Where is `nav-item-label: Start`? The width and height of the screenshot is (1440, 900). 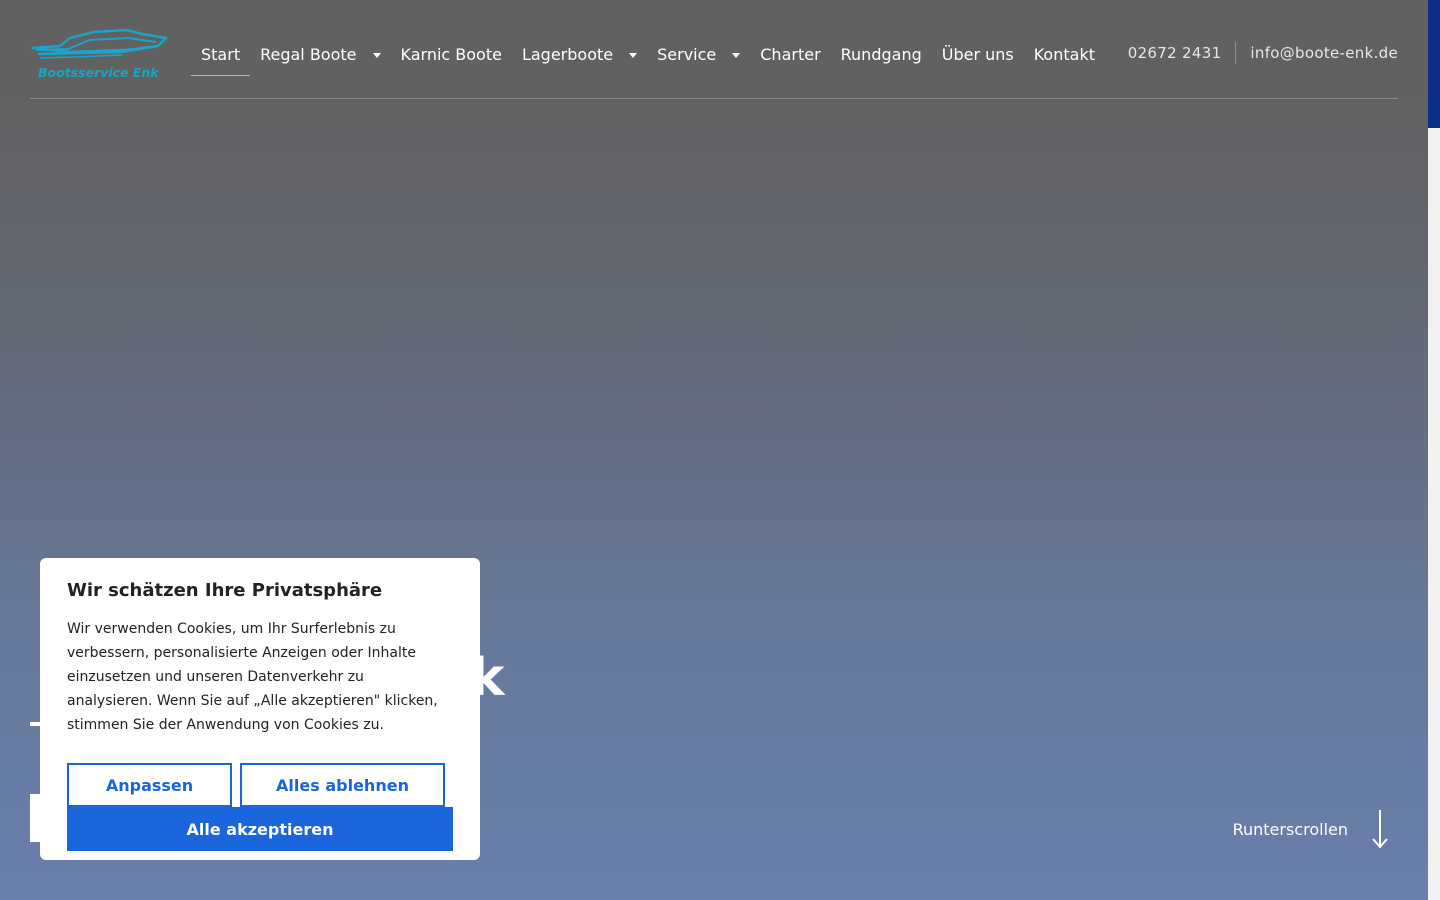 nav-item-label: Start is located at coordinates (221, 54).